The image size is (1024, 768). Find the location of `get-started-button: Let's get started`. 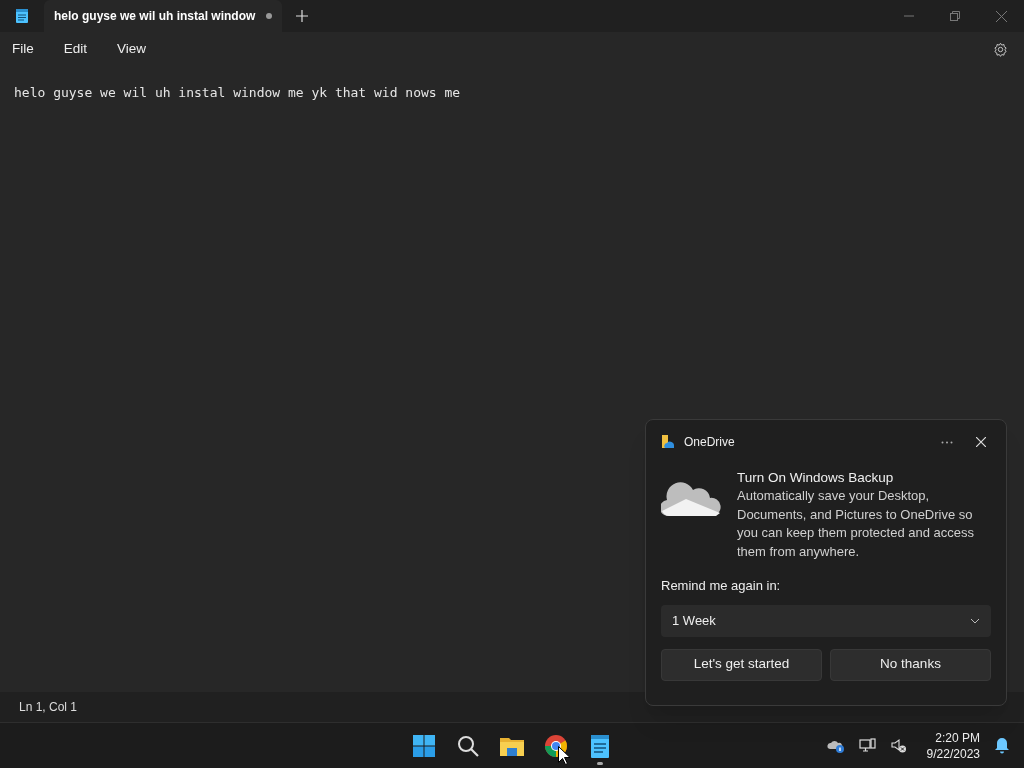

get-started-button: Let's get started is located at coordinates (741, 664).